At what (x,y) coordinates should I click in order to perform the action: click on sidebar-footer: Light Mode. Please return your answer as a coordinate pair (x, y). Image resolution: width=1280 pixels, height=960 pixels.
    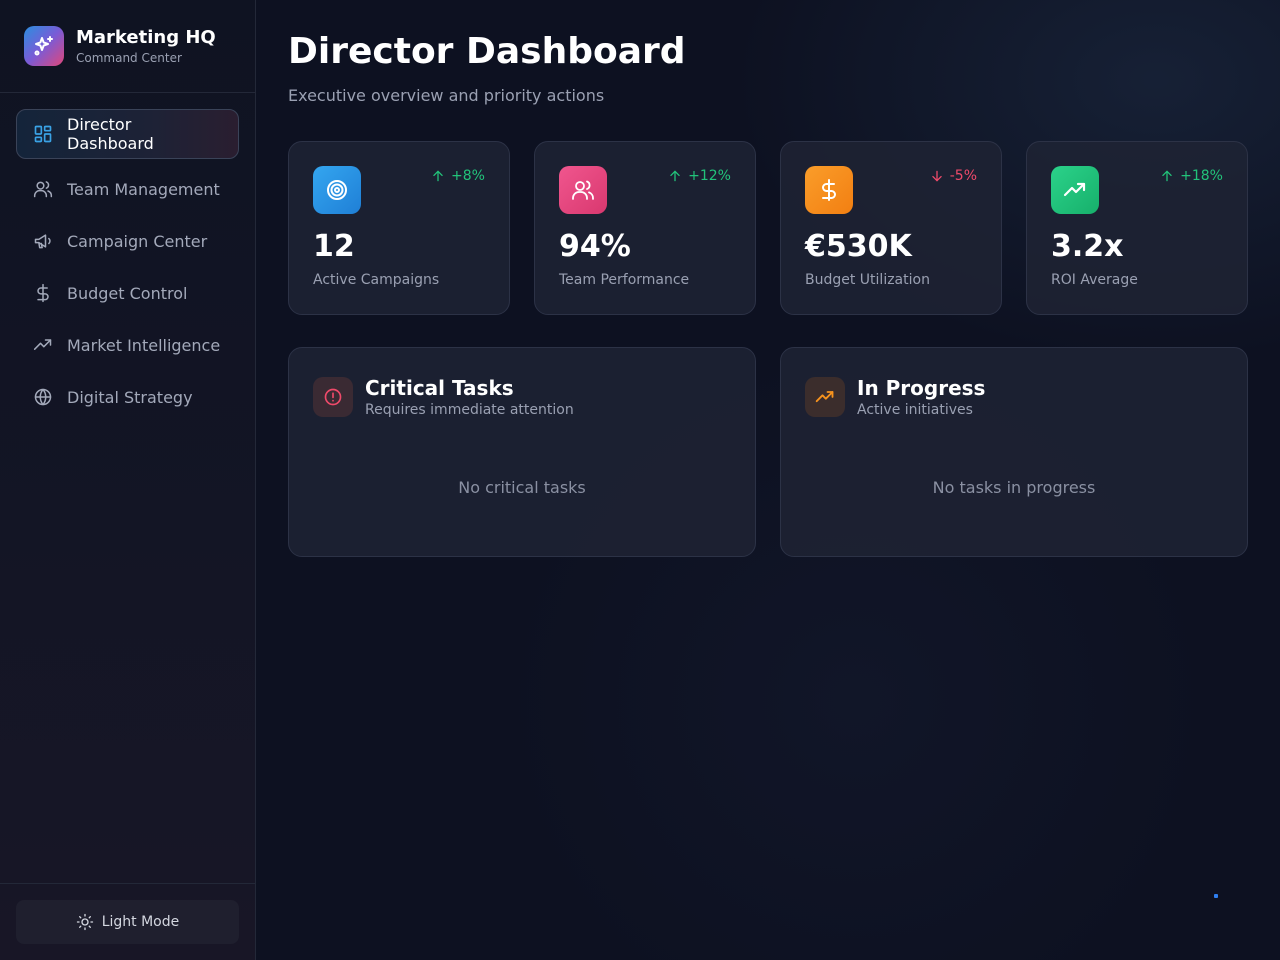
    Looking at the image, I should click on (127, 921).